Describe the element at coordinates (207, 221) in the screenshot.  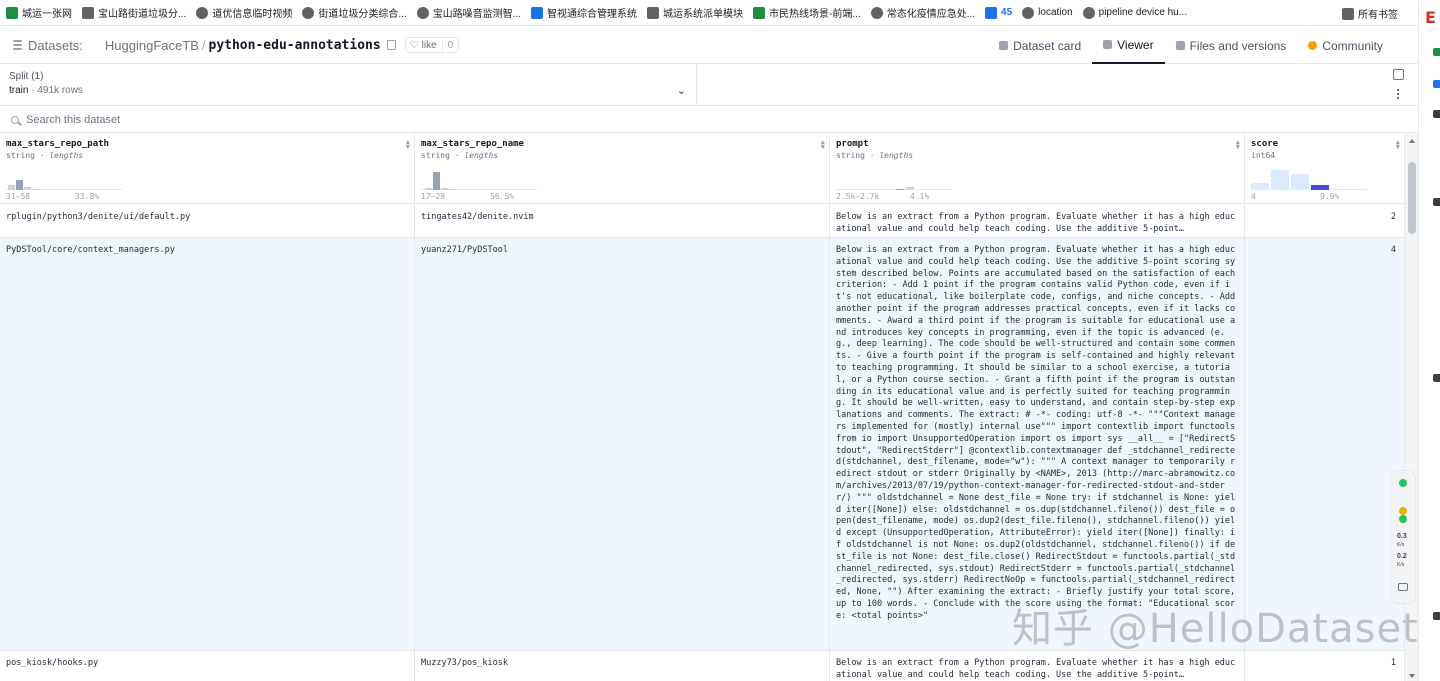
I see `cell-path: rplugin/python3/denite/ui/default.py` at that location.